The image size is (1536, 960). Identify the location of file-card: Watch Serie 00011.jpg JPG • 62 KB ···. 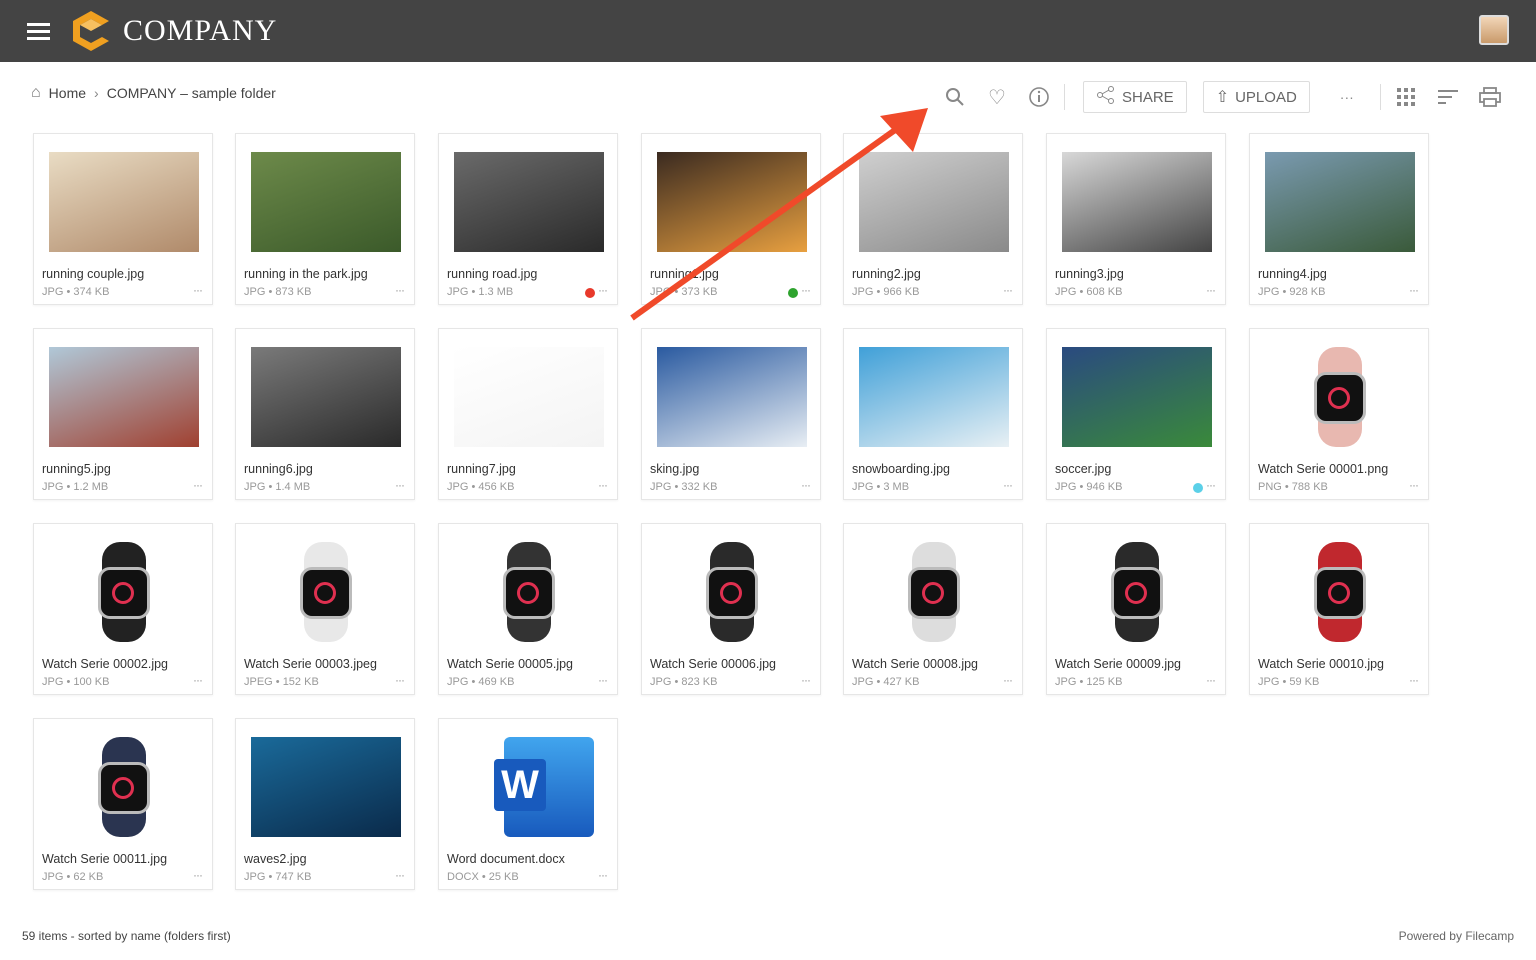
(123, 804).